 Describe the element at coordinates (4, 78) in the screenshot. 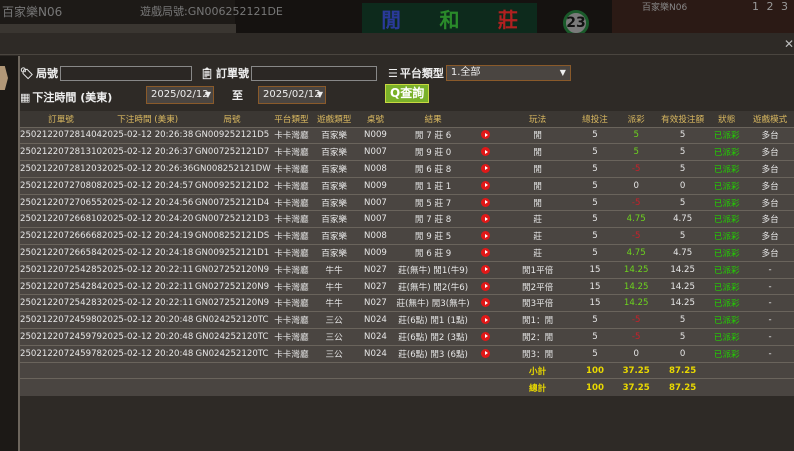

I see `side-tab` at that location.